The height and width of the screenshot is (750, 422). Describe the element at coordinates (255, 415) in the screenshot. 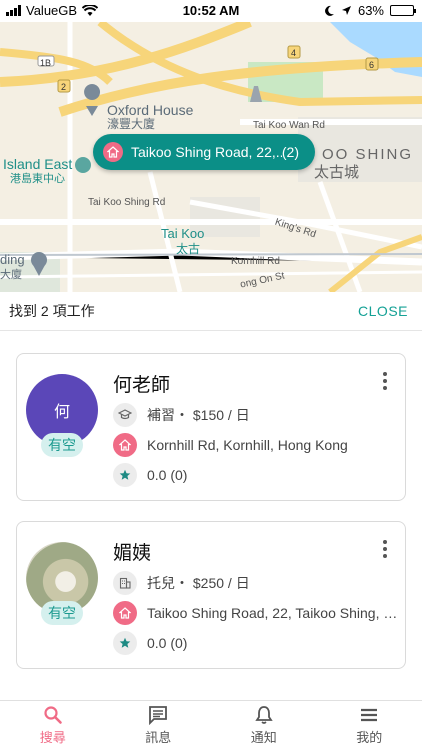

I see `job-category-row: 補習・ $150 / 日` at that location.